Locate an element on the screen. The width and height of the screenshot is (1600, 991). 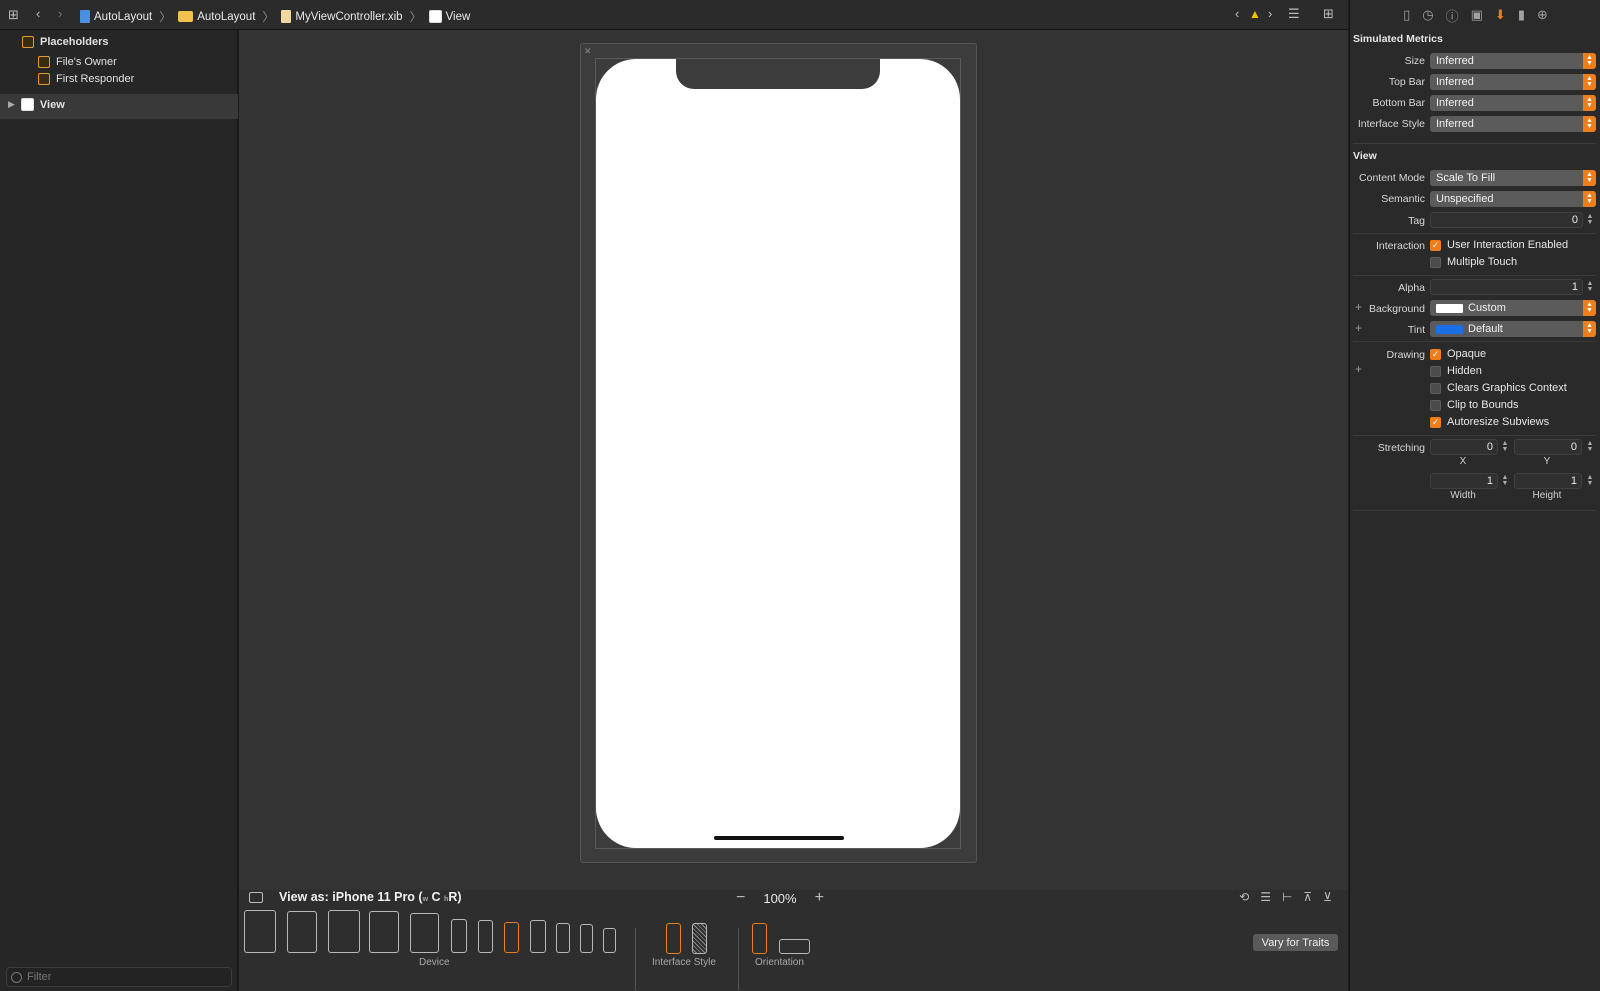
clip-to-bounds-checkbox: Clip to Bounds is located at coordinates (1474, 405).